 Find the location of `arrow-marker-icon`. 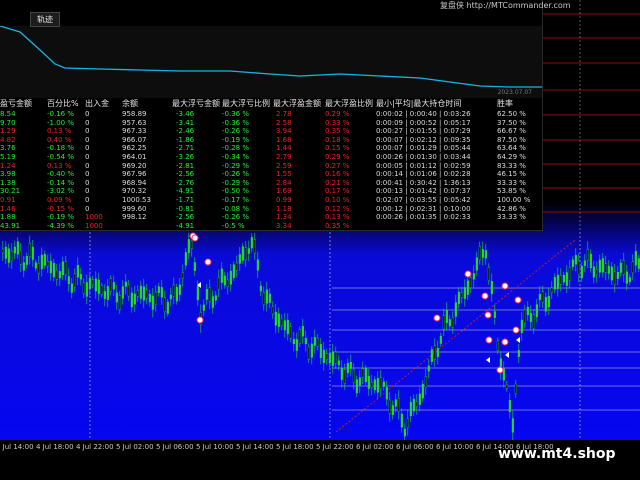

arrow-marker-icon is located at coordinates (488, 360).